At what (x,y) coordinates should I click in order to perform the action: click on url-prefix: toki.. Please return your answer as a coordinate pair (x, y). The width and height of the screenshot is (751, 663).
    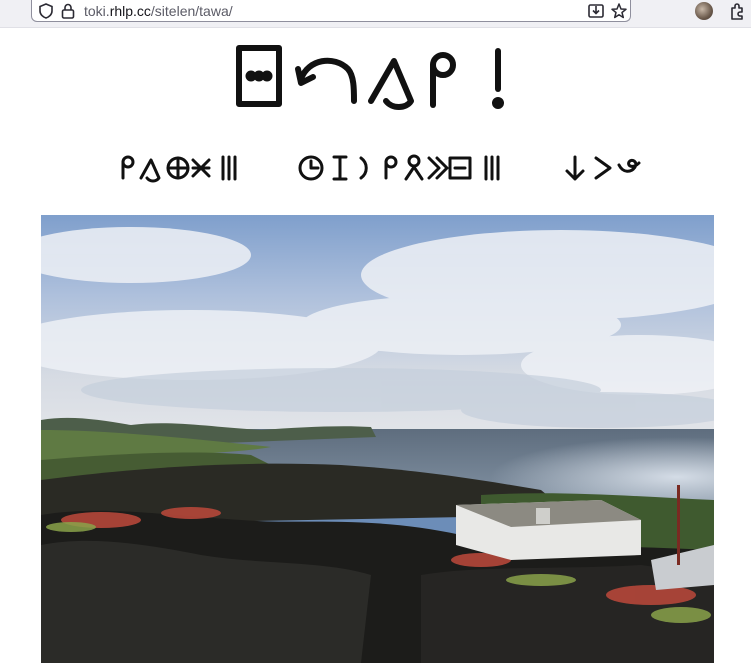
    Looking at the image, I should click on (97, 11).